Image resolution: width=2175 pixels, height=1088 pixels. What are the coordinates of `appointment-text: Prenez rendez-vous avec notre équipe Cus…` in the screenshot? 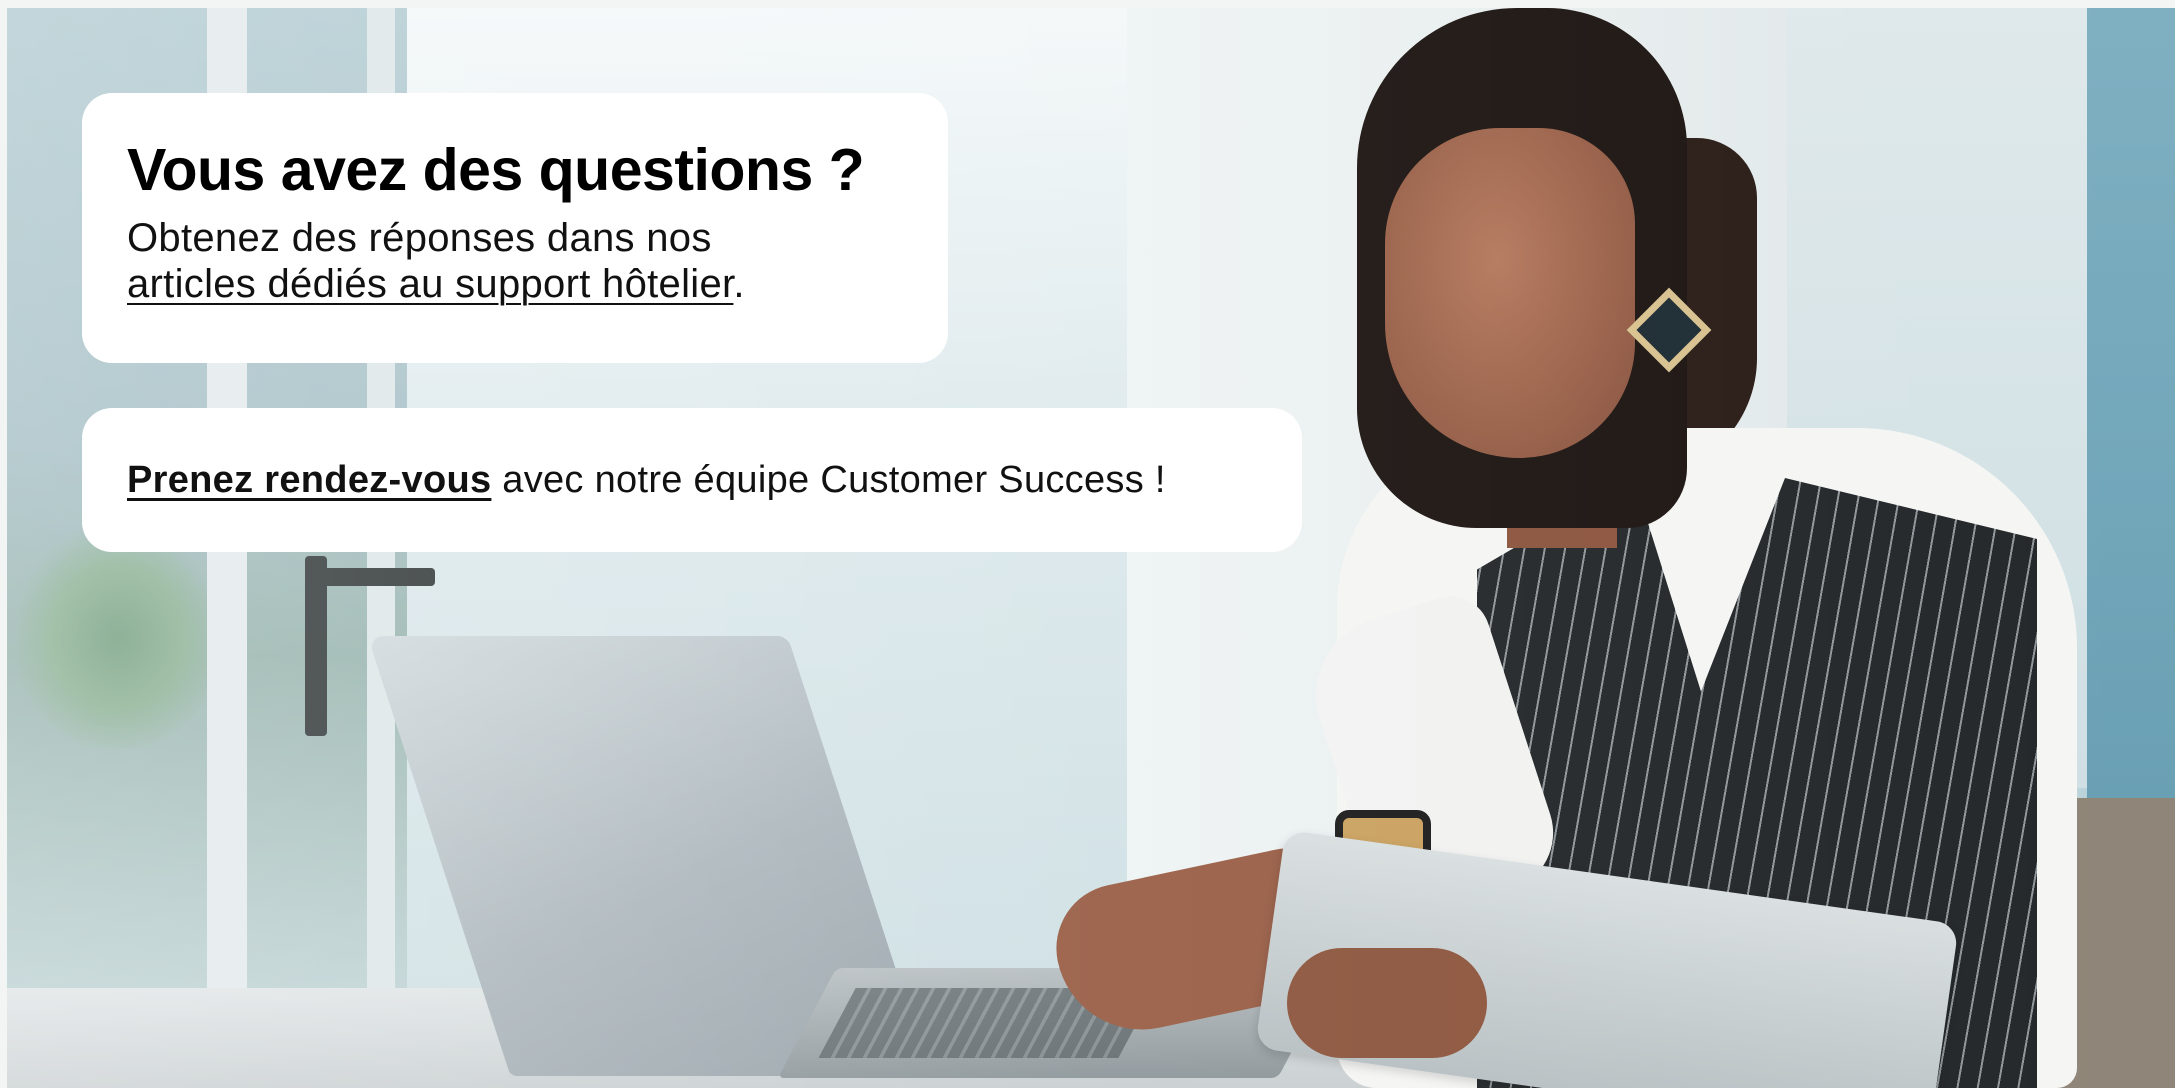 It's located at (646, 480).